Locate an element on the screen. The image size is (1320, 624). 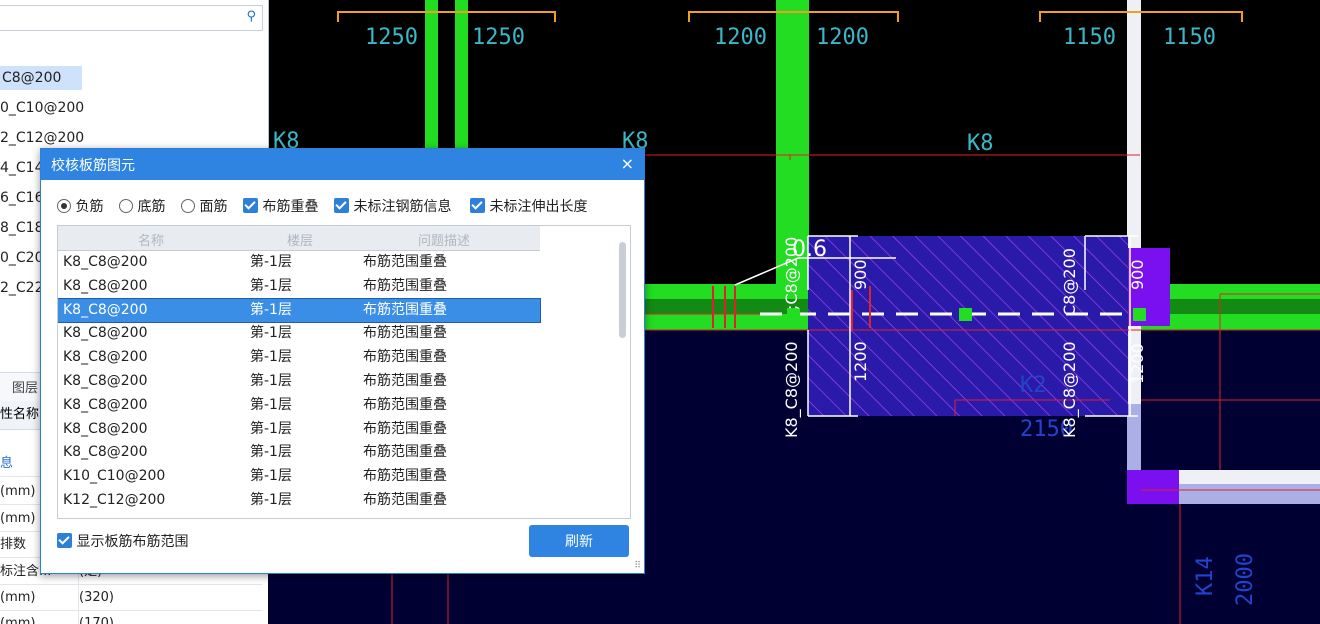
dim-text: 1250 is located at coordinates (498, 37).